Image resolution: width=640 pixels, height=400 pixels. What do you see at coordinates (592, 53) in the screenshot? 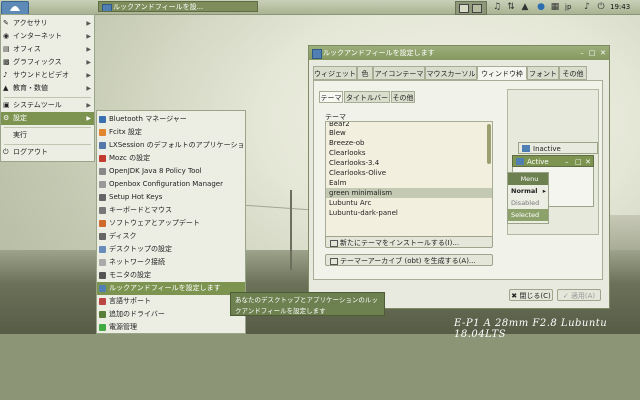
I see `maximize-icon: □` at bounding box center [592, 53].